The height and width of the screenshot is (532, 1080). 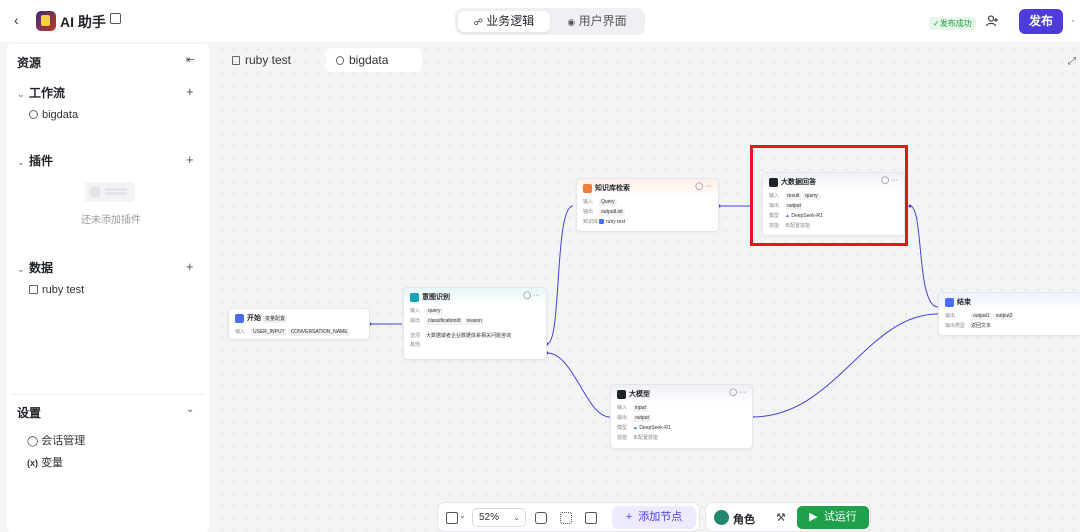 What do you see at coordinates (681, 428) in the screenshot?
I see `node-row-model: 模型 ▲ DeepSeek-R1` at bounding box center [681, 428].